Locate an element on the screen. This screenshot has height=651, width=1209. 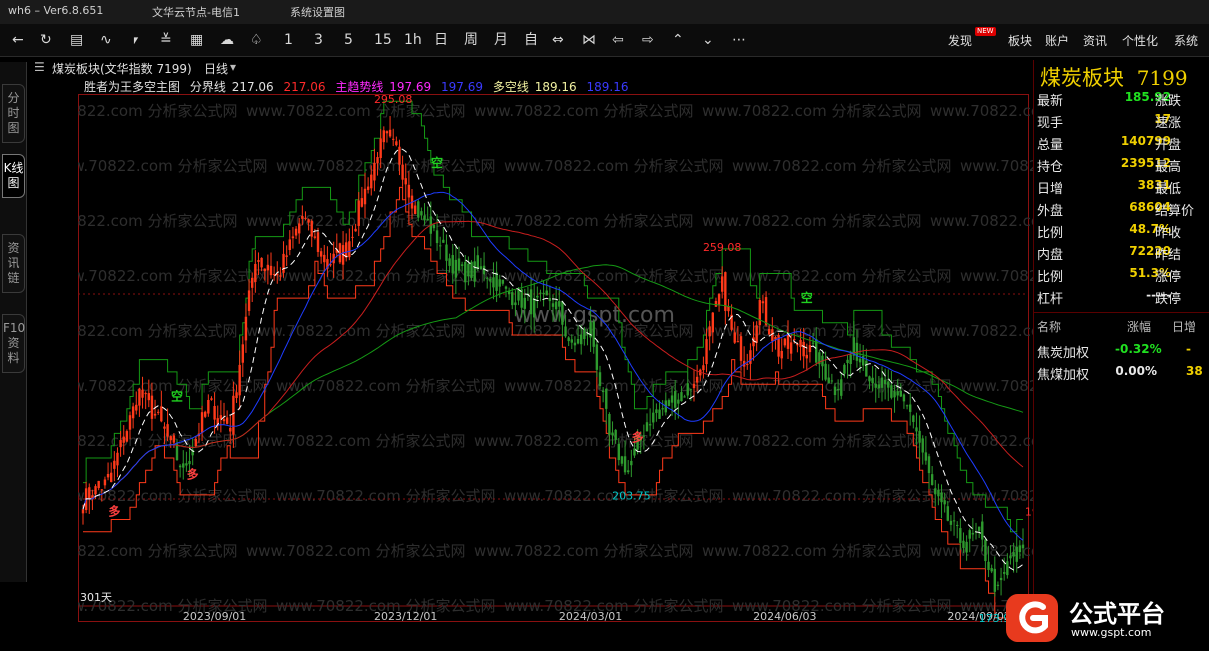
gspt-logo-icon is located at coordinates (1032, 618).